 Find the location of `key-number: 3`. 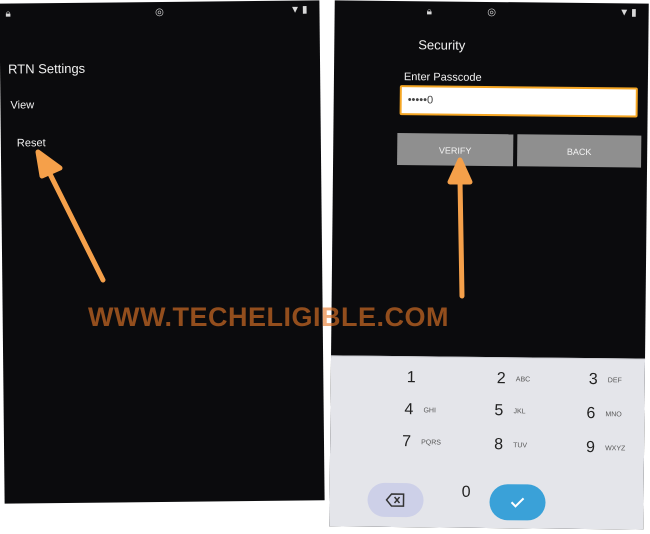

key-number: 3 is located at coordinates (593, 380).